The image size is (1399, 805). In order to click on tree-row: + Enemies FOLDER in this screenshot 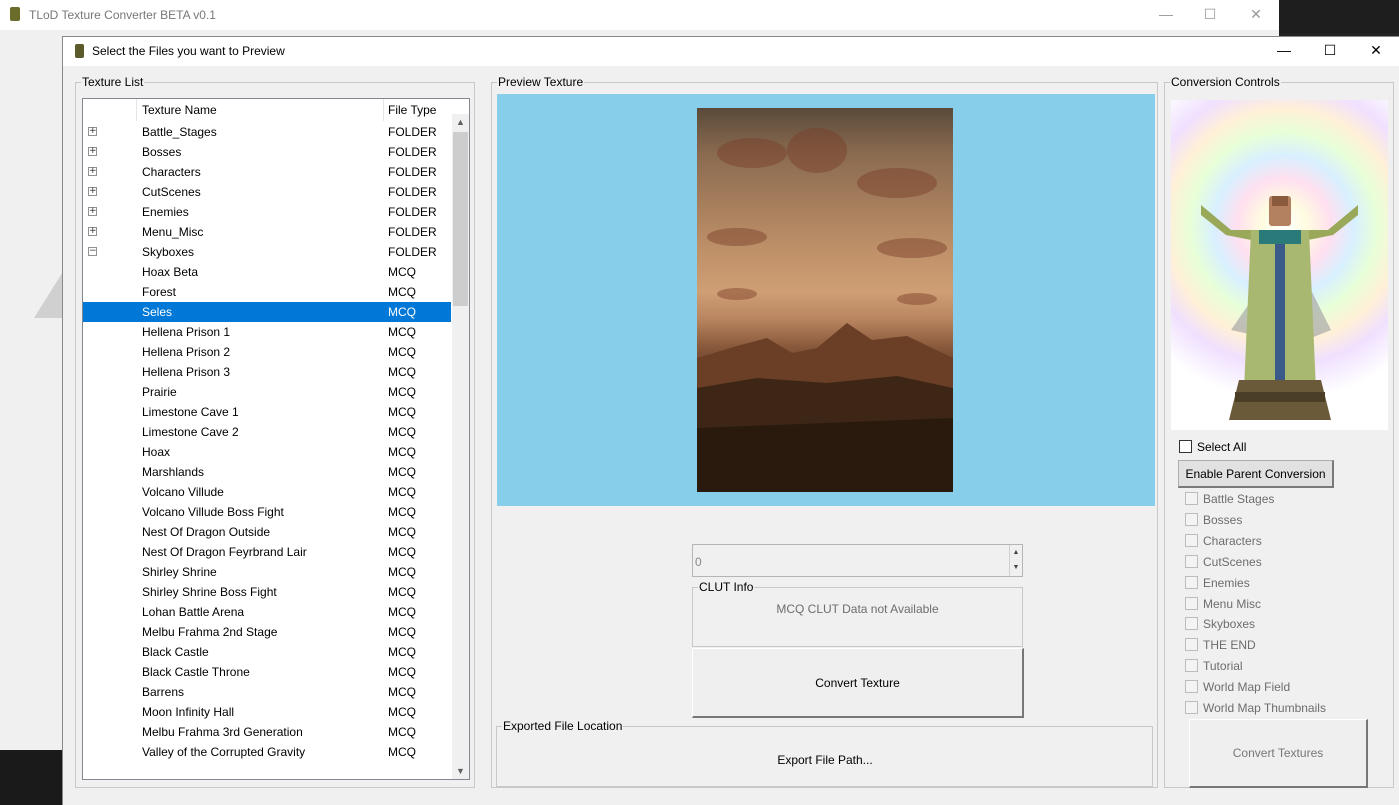, I will do `click(267, 212)`.